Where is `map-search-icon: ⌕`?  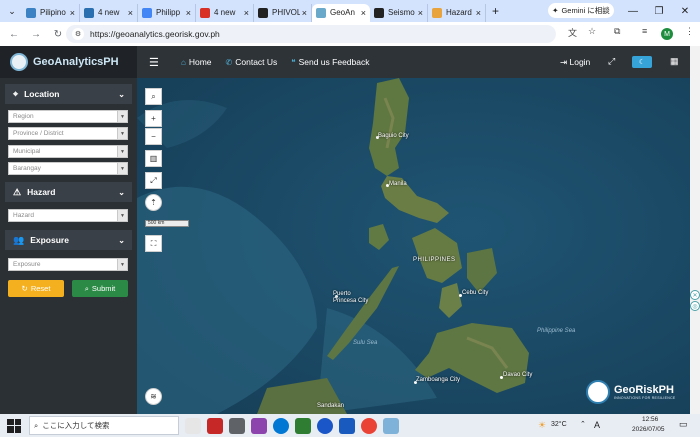 map-search-icon: ⌕ is located at coordinates (153, 96).